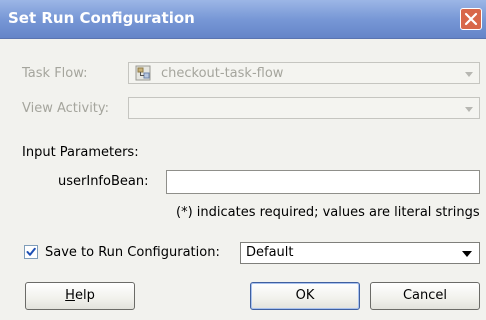 This screenshot has height=320, width=486. What do you see at coordinates (101, 18) in the screenshot?
I see `dialog-title: Set Run Configuration` at bounding box center [101, 18].